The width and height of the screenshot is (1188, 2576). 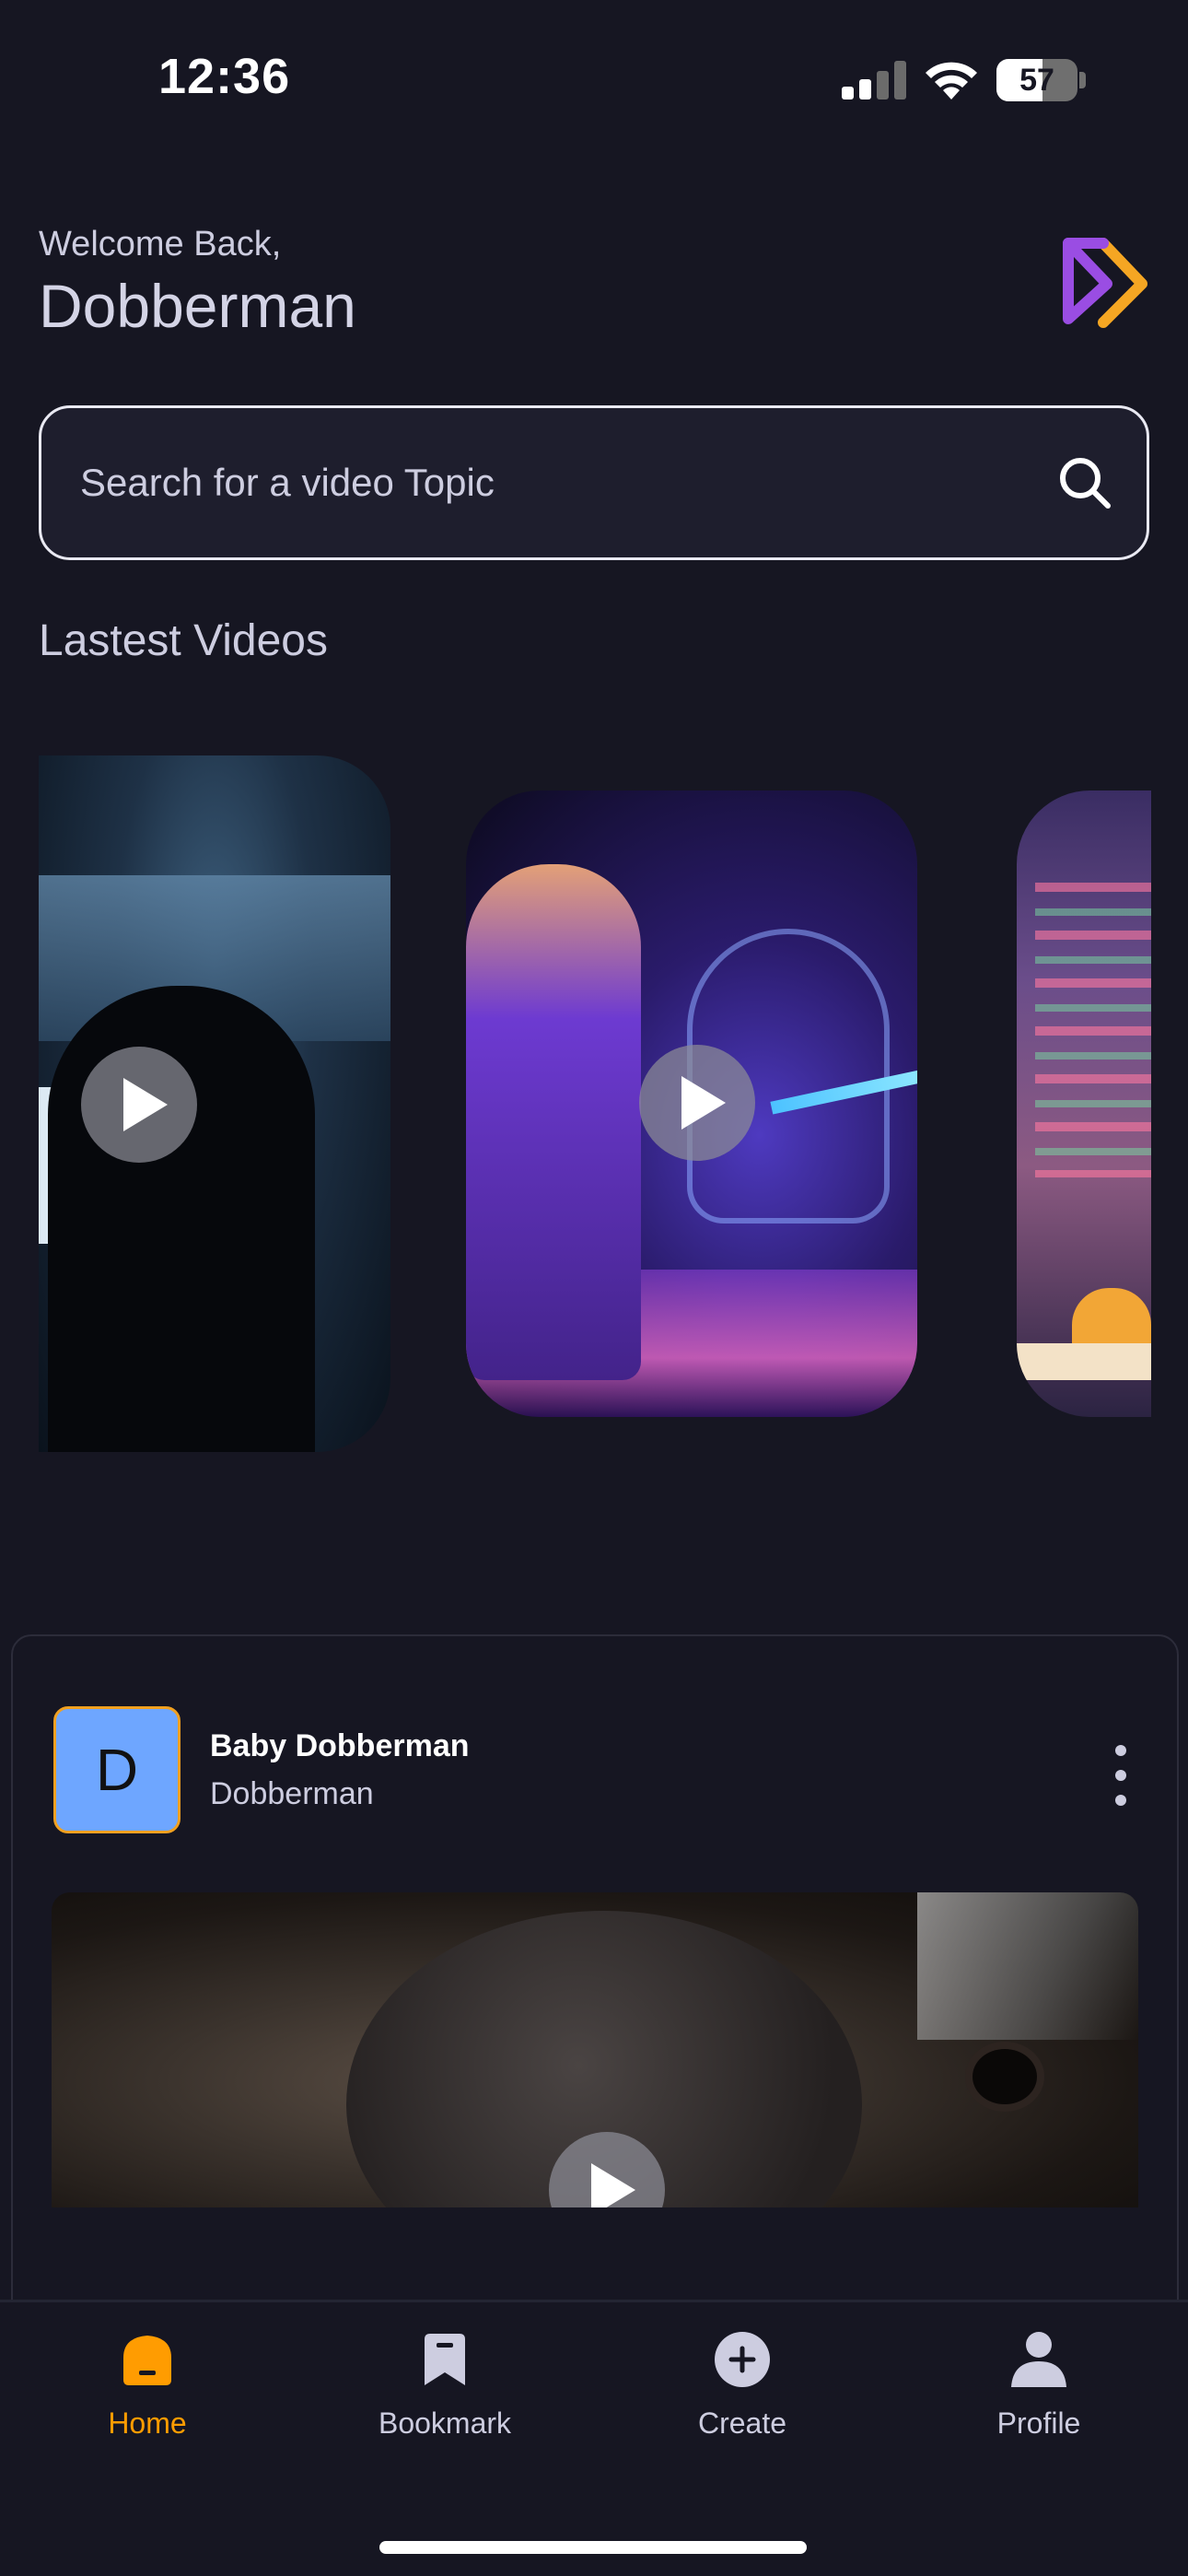 What do you see at coordinates (117, 1769) in the screenshot?
I see `avatar: D` at bounding box center [117, 1769].